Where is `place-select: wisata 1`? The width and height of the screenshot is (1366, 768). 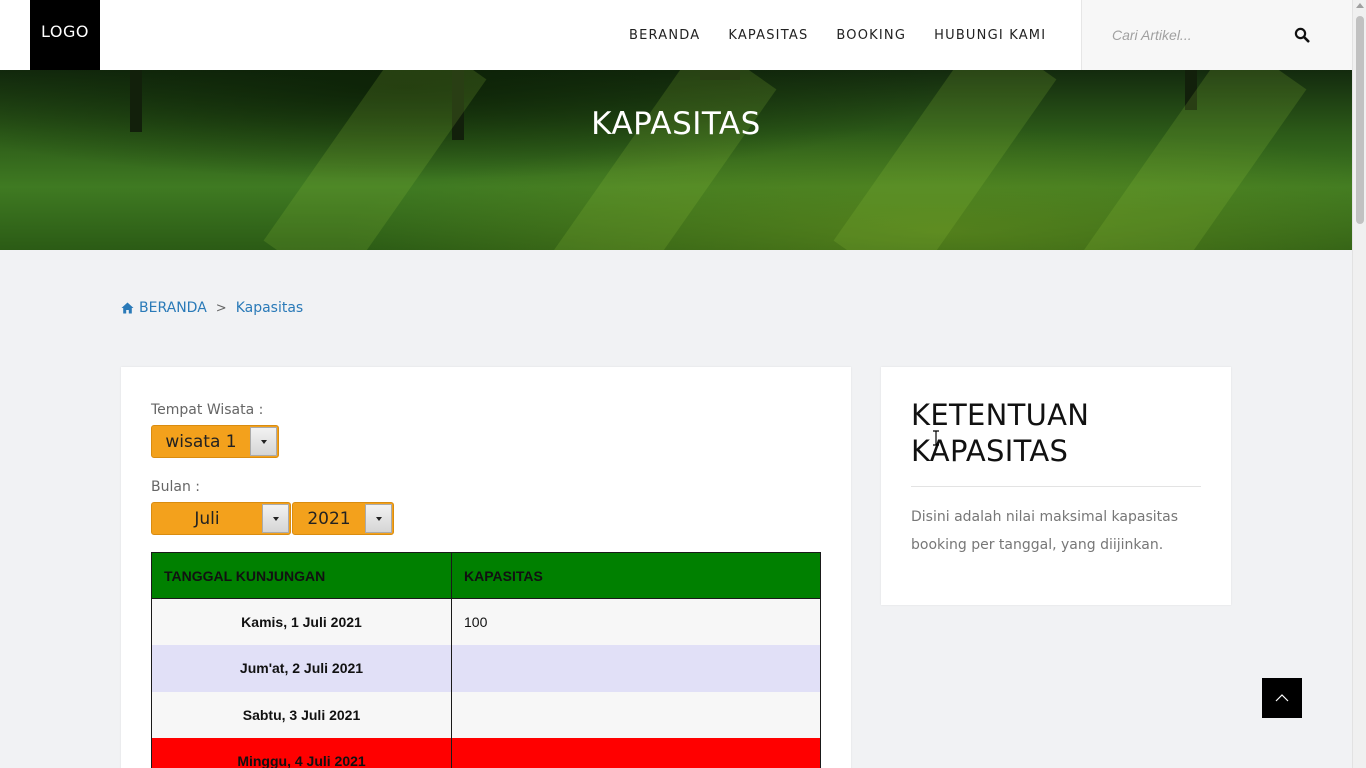 place-select: wisata 1 is located at coordinates (215, 441).